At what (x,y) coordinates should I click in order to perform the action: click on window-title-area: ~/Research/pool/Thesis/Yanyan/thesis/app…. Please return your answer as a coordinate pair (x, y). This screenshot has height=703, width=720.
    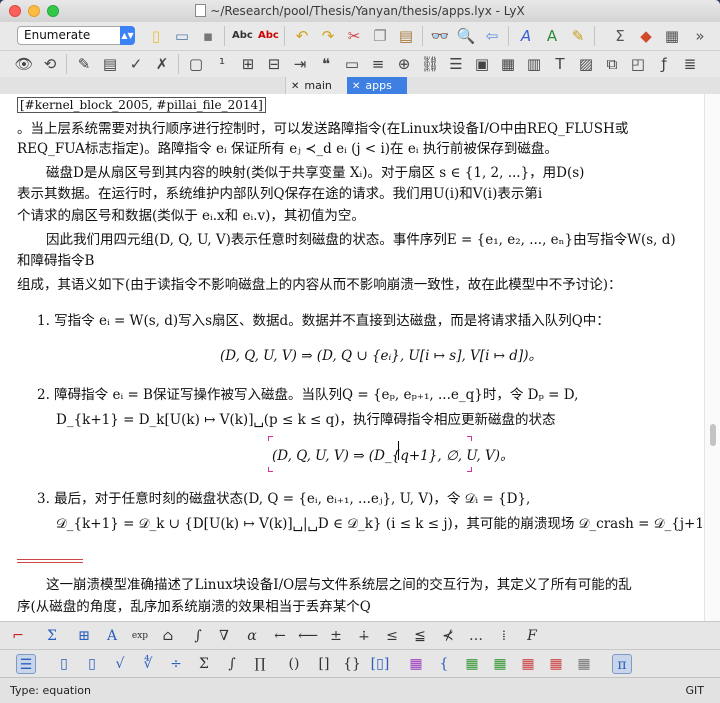
    Looking at the image, I should click on (360, 11).